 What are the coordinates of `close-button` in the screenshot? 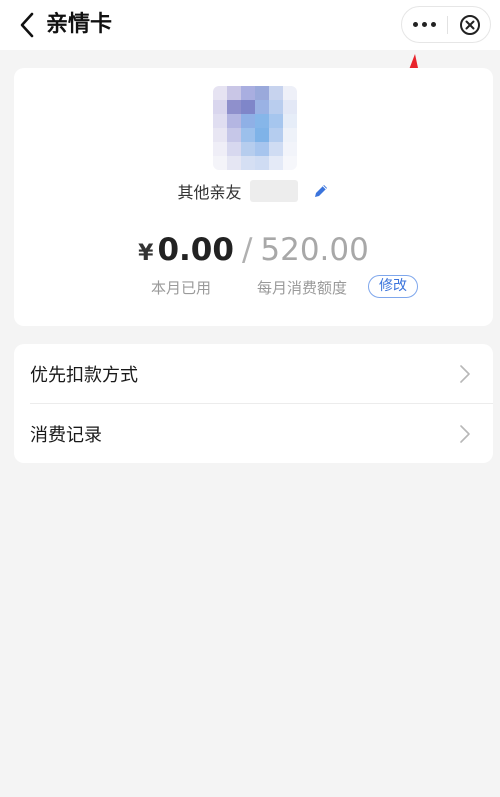 It's located at (470, 24).